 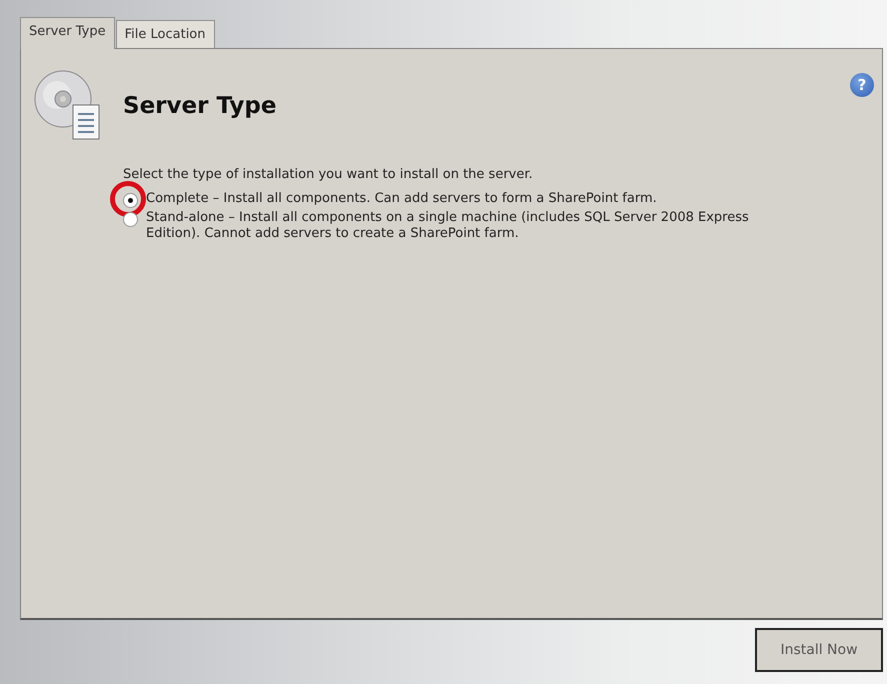 I want to click on tab: Server Type, so click(x=67, y=32).